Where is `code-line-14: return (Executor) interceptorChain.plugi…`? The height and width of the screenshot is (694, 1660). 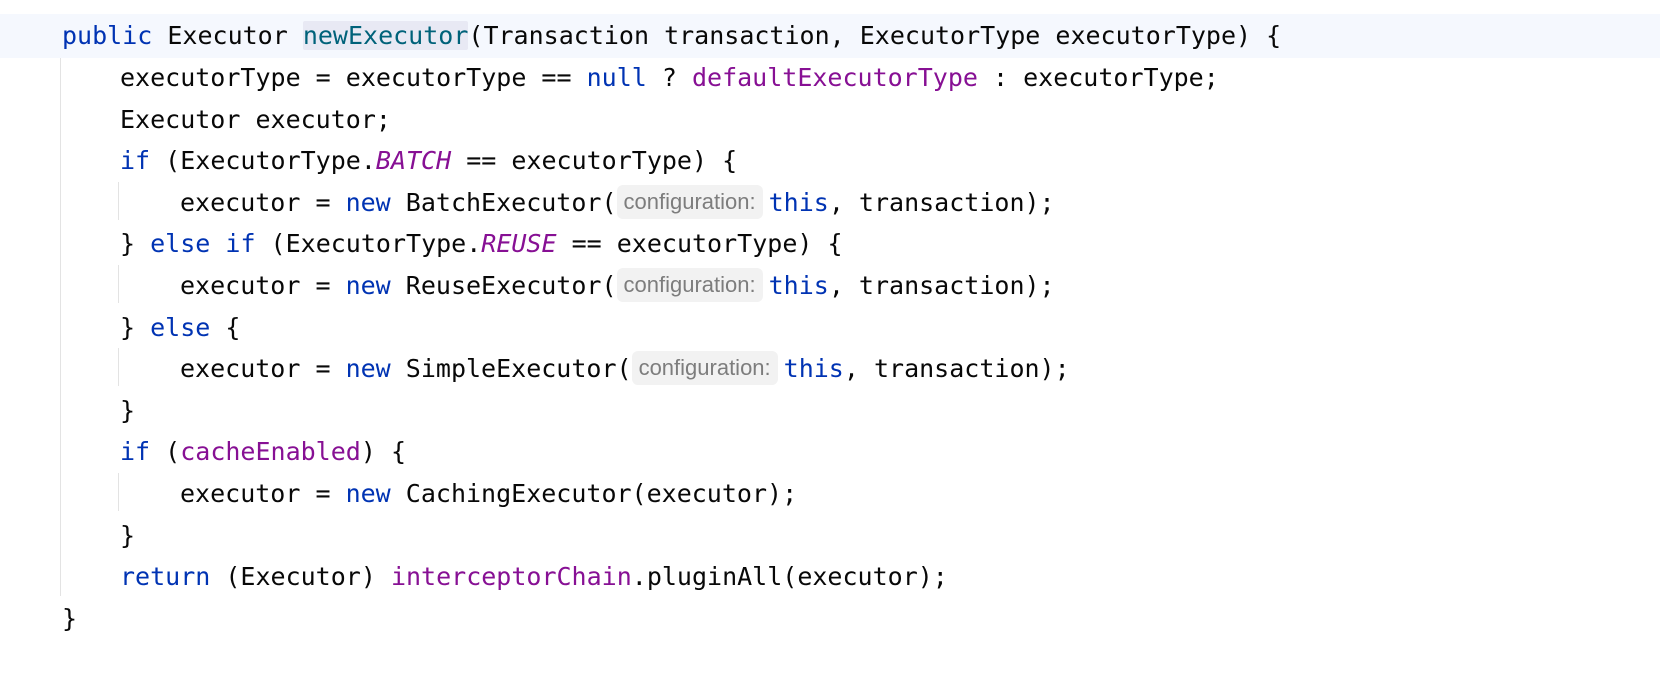
code-line-14: return (Executor) interceptorChain.plugi… is located at coordinates (830, 577).